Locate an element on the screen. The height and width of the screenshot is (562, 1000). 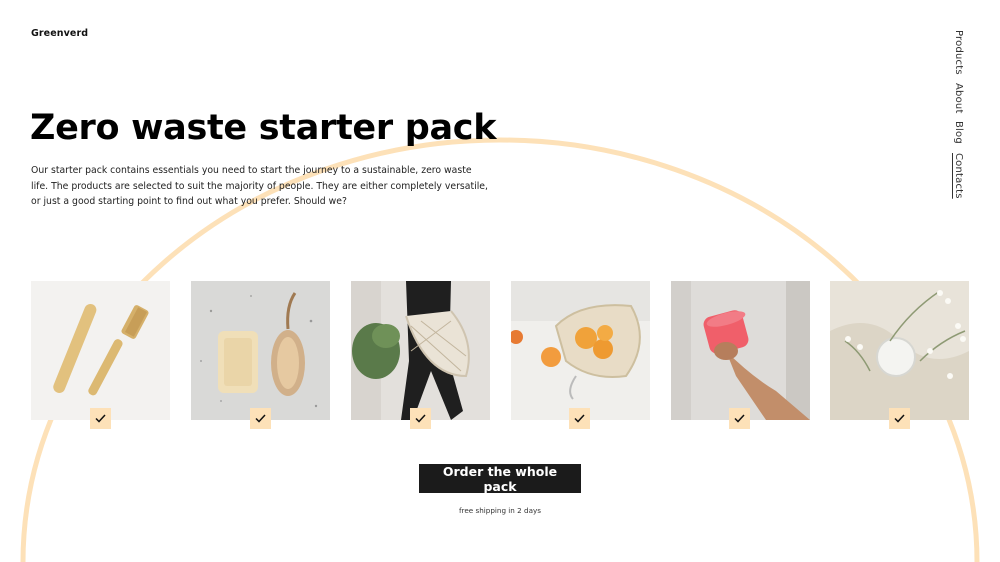
deodorant-image is located at coordinates (899, 350).